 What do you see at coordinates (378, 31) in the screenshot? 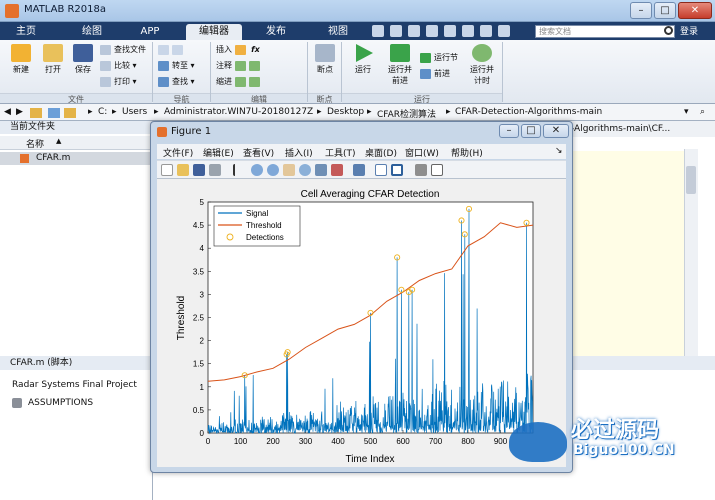
I see `quick-save-icon` at bounding box center [378, 31].